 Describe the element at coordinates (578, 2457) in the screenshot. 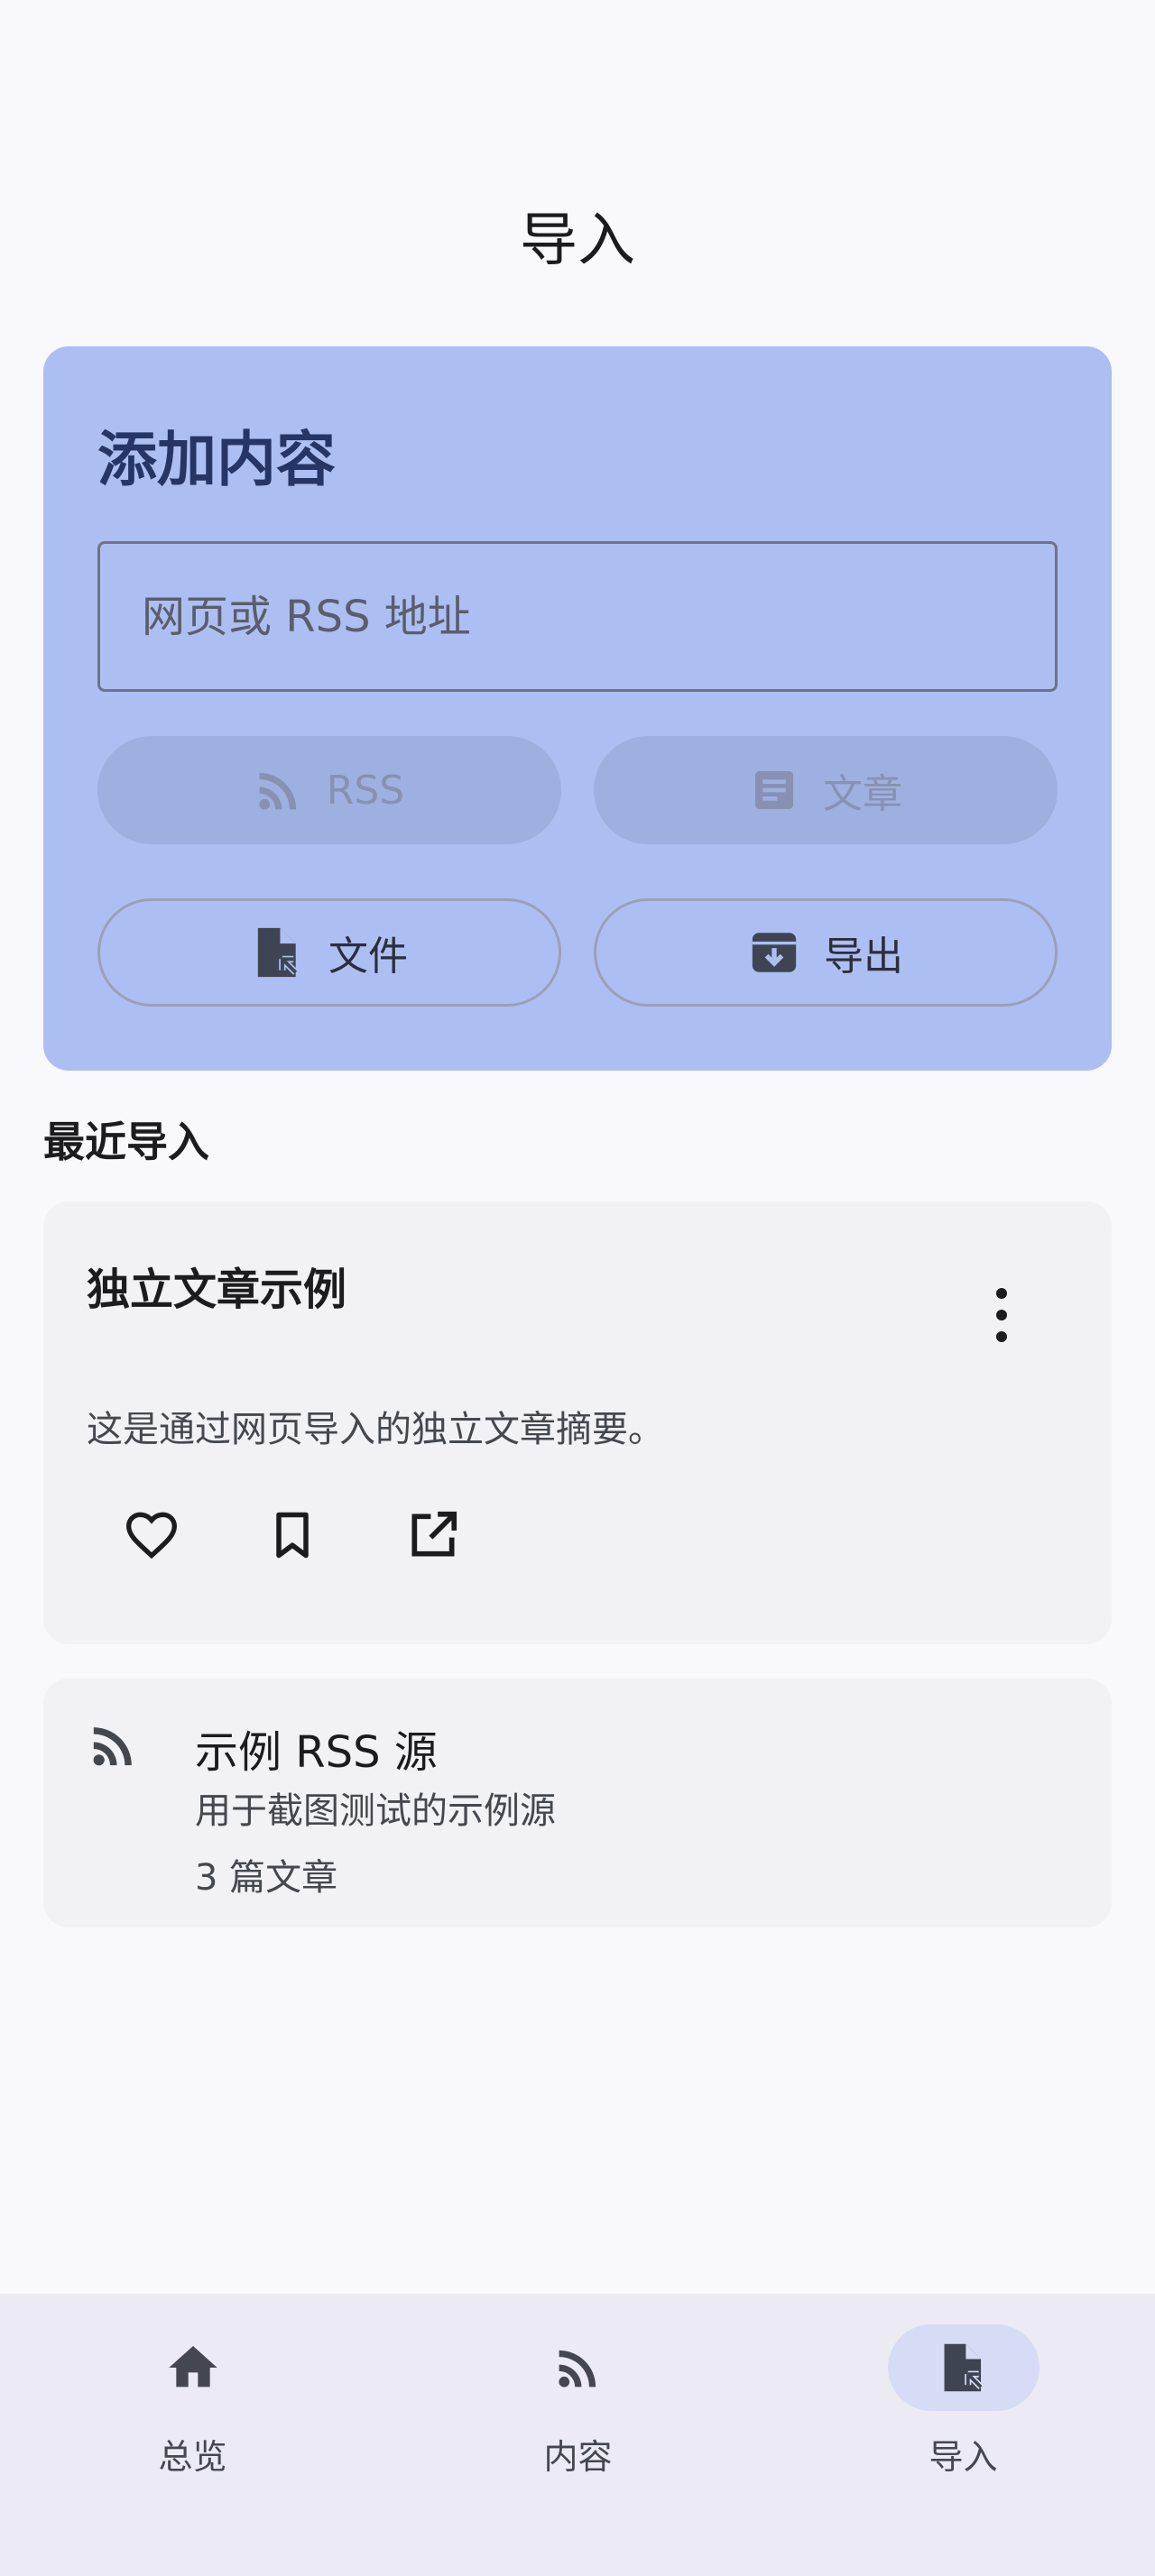

I see `nav-label-content: 内容` at that location.